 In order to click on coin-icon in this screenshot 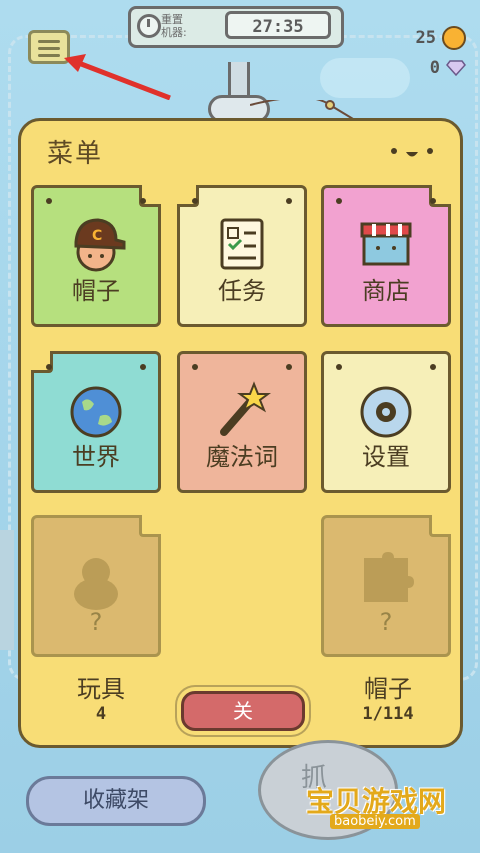, I will do `click(454, 38)`.